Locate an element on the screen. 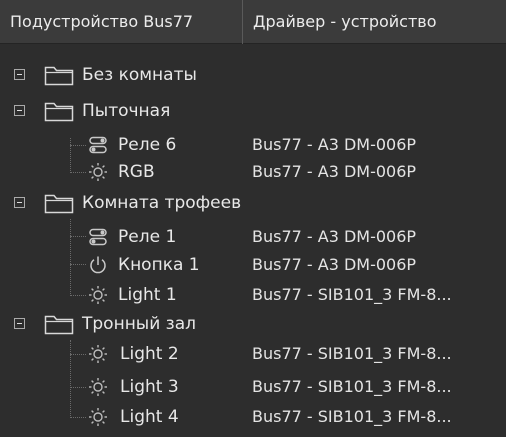 The height and width of the screenshot is (437, 506). device-label: RGB is located at coordinates (136, 172).